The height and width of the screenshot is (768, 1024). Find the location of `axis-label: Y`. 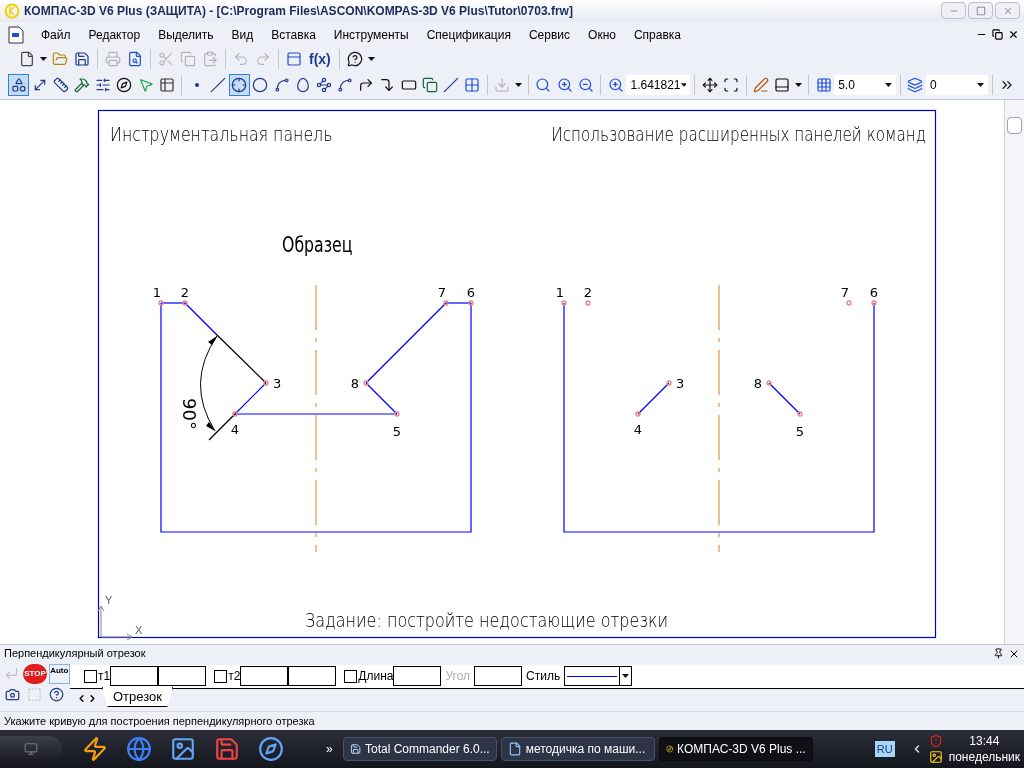

axis-label: Y is located at coordinates (109, 600).